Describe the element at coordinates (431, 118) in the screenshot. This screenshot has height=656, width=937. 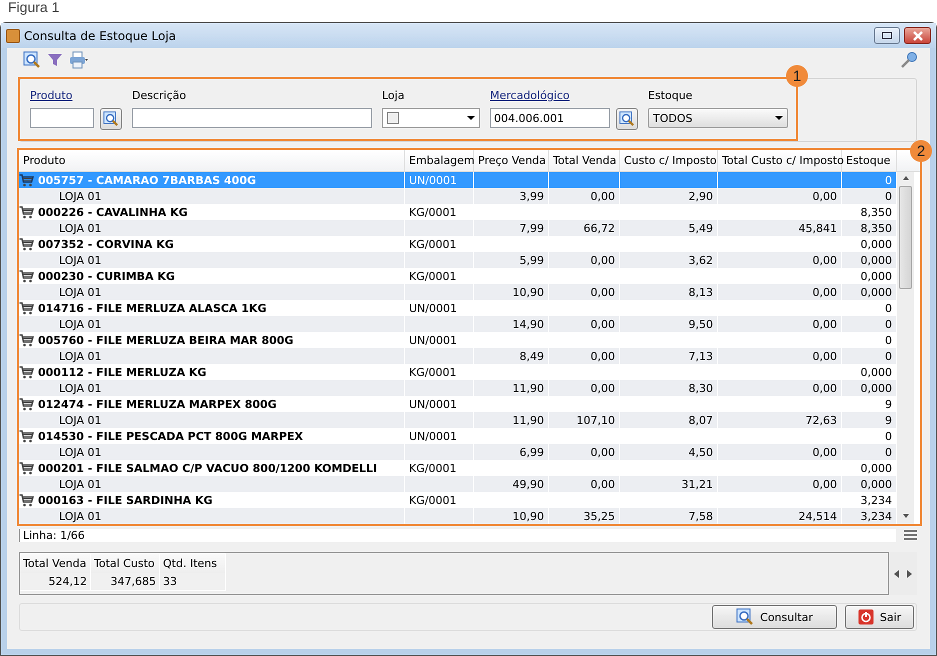
I see `loja-dropdown` at that location.